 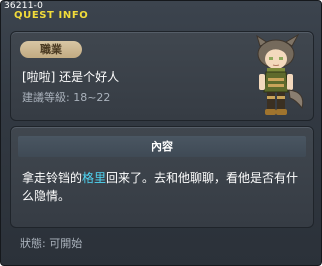 I want to click on quest-status: 狀態: 可開始, so click(x=51, y=243).